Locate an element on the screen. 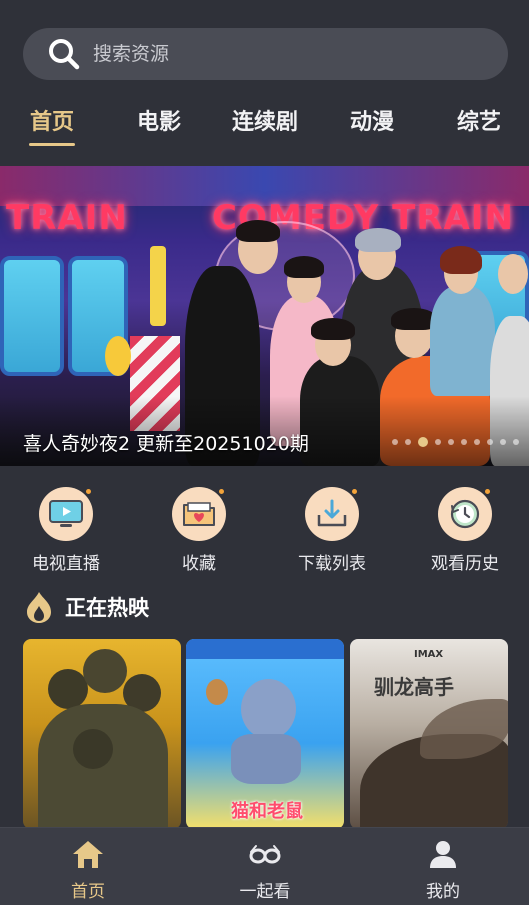 The height and width of the screenshot is (905, 529). poster-title-text: 驯龙高手 is located at coordinates (414, 687).